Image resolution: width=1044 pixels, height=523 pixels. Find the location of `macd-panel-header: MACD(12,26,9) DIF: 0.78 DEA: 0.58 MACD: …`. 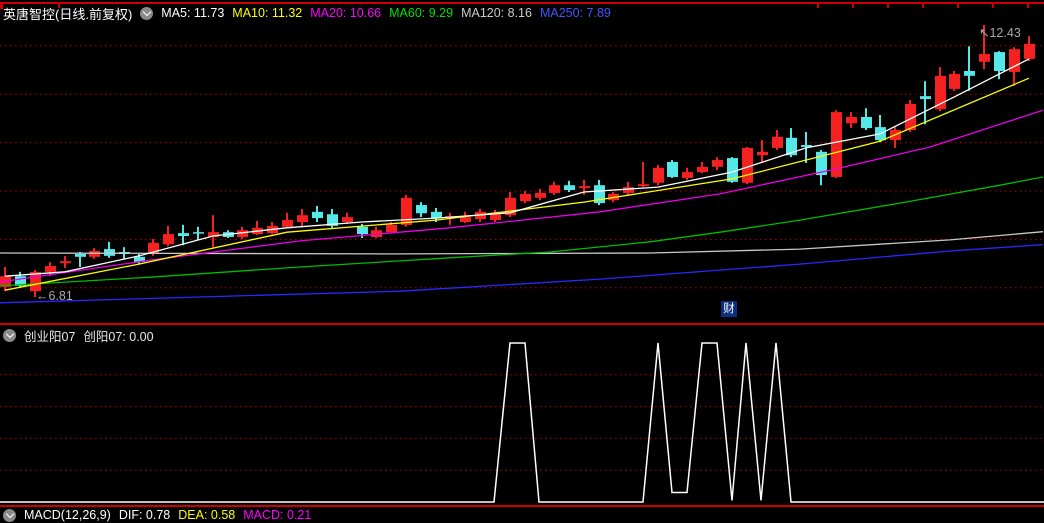

macd-panel-header: MACD(12,26,9) DIF: 0.78 DEA: 0.58 MACD: … is located at coordinates (157, 515).